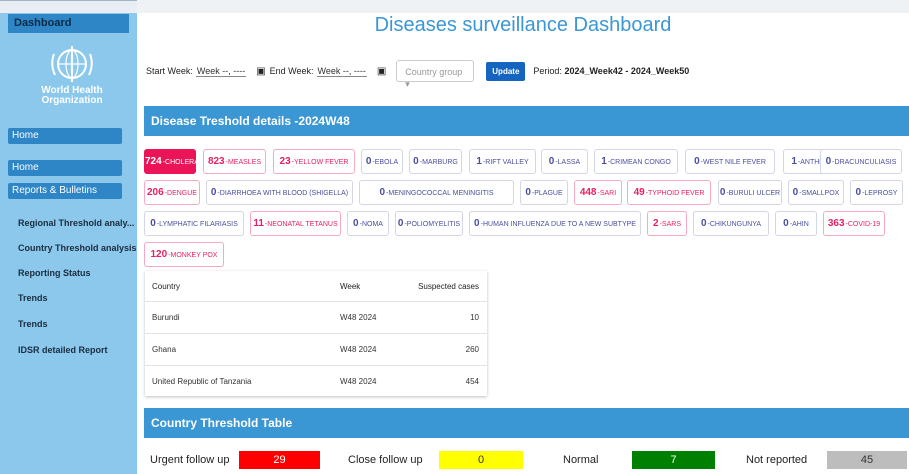 The height and width of the screenshot is (474, 909). Describe the element at coordinates (350, 286) in the screenshot. I see `col-header-week: Week` at that location.